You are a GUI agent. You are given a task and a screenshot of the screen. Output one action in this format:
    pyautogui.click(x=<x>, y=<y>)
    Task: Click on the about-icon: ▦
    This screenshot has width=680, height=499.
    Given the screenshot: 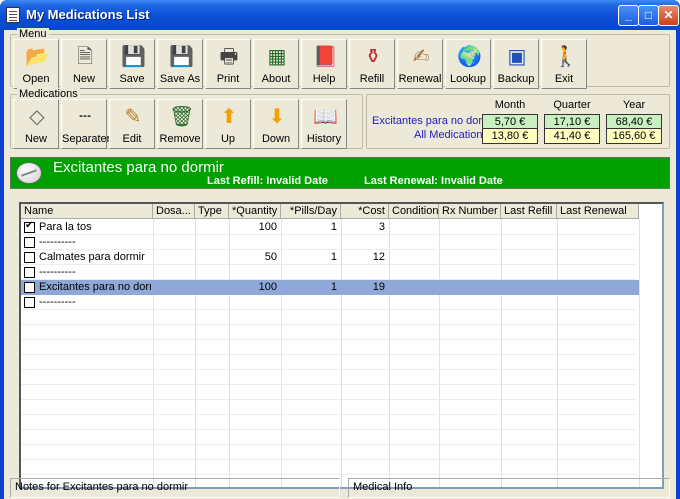 What is the action you would take?
    pyautogui.click(x=277, y=56)
    